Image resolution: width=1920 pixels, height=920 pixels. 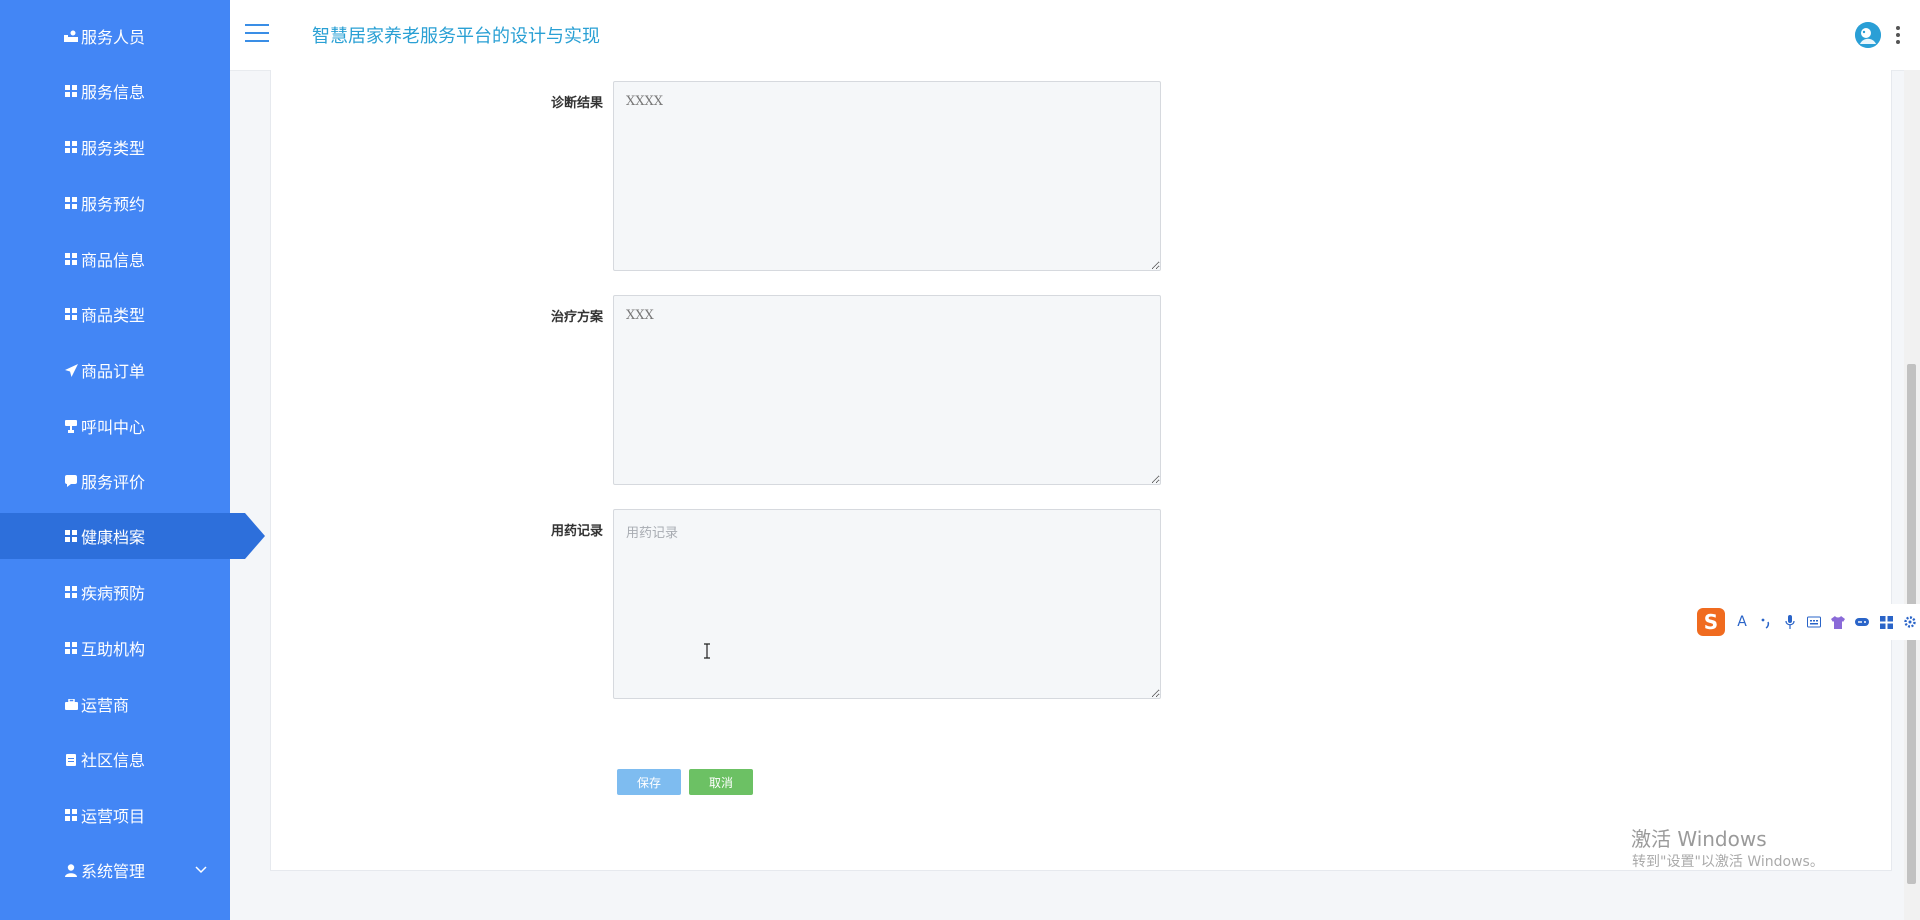 I want to click on sidebar-item-operation-projects: 运营项目, so click(x=115, y=815).